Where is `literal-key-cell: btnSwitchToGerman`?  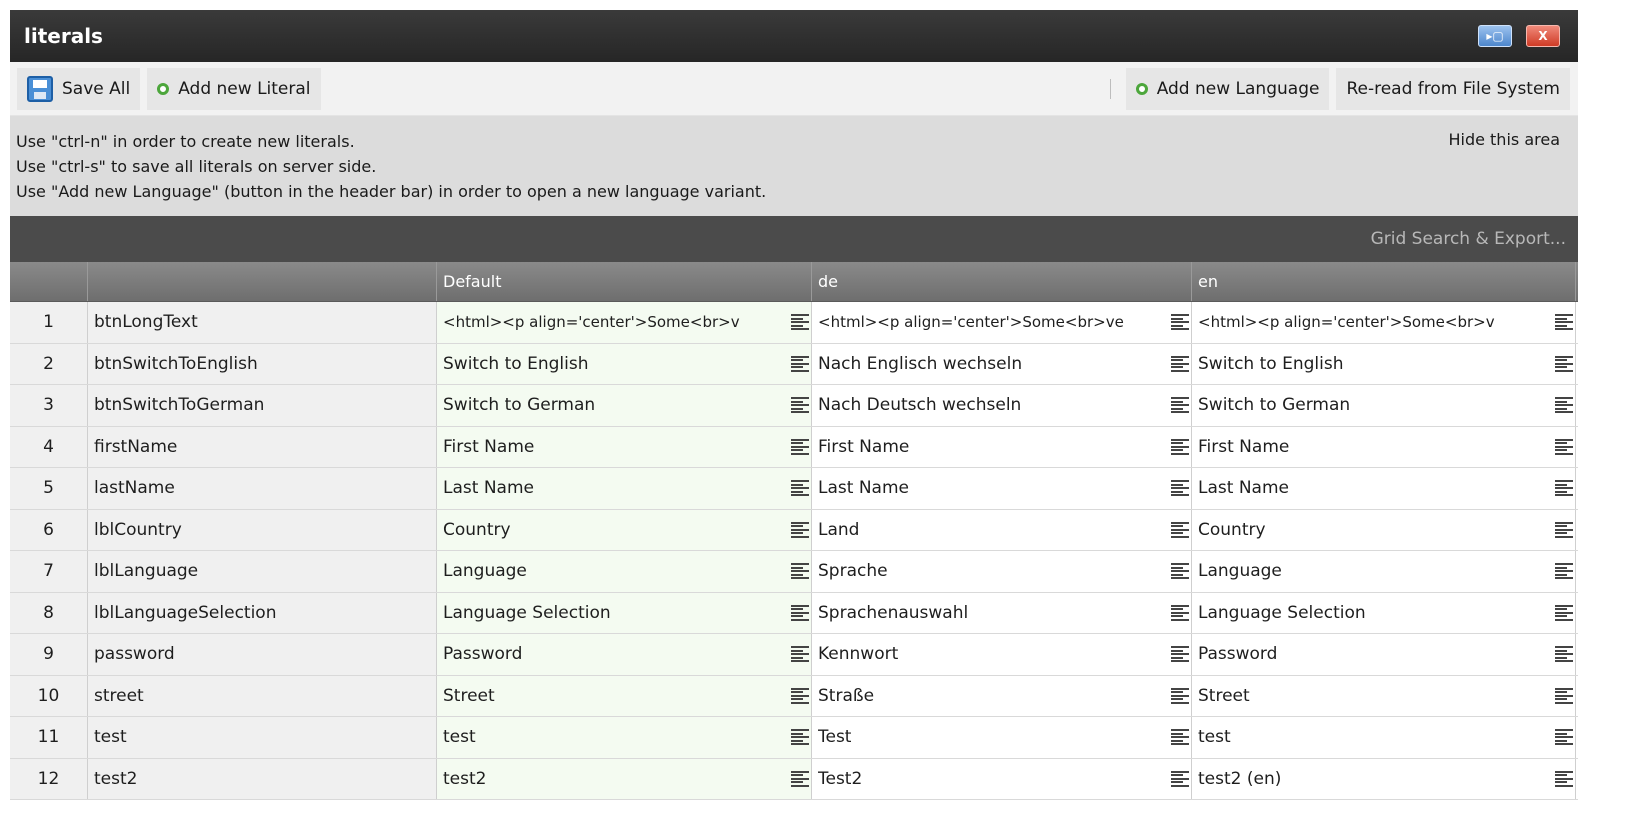 literal-key-cell: btnSwitchToGerman is located at coordinates (262, 405).